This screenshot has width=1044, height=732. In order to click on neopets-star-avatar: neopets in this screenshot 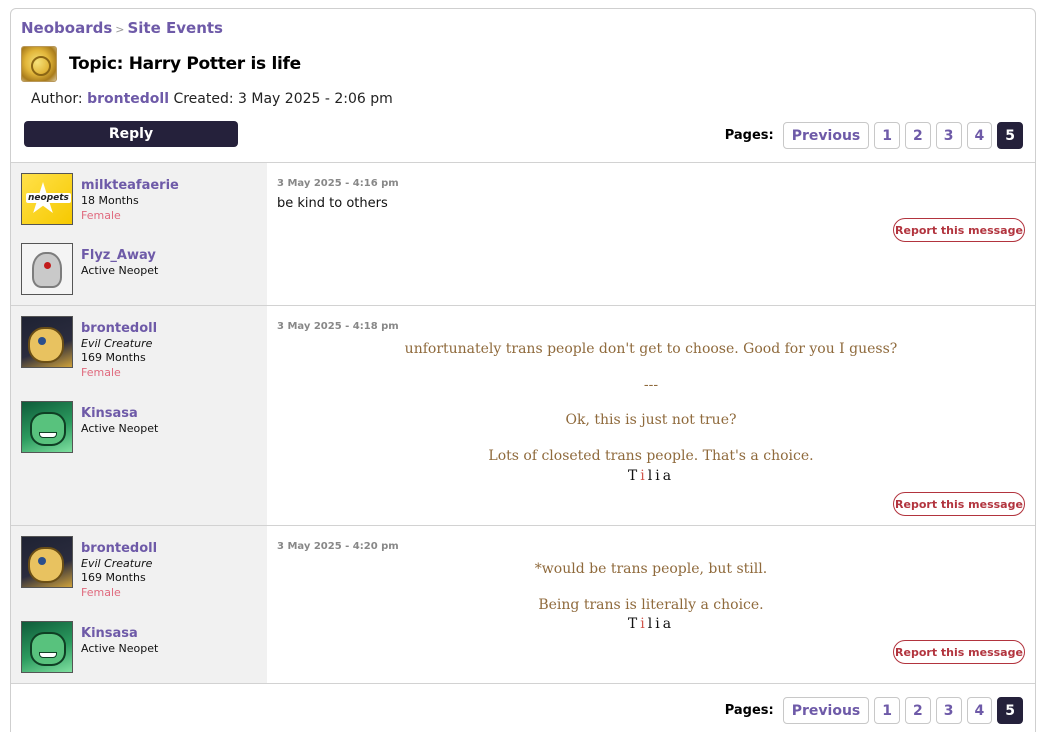, I will do `click(47, 199)`.